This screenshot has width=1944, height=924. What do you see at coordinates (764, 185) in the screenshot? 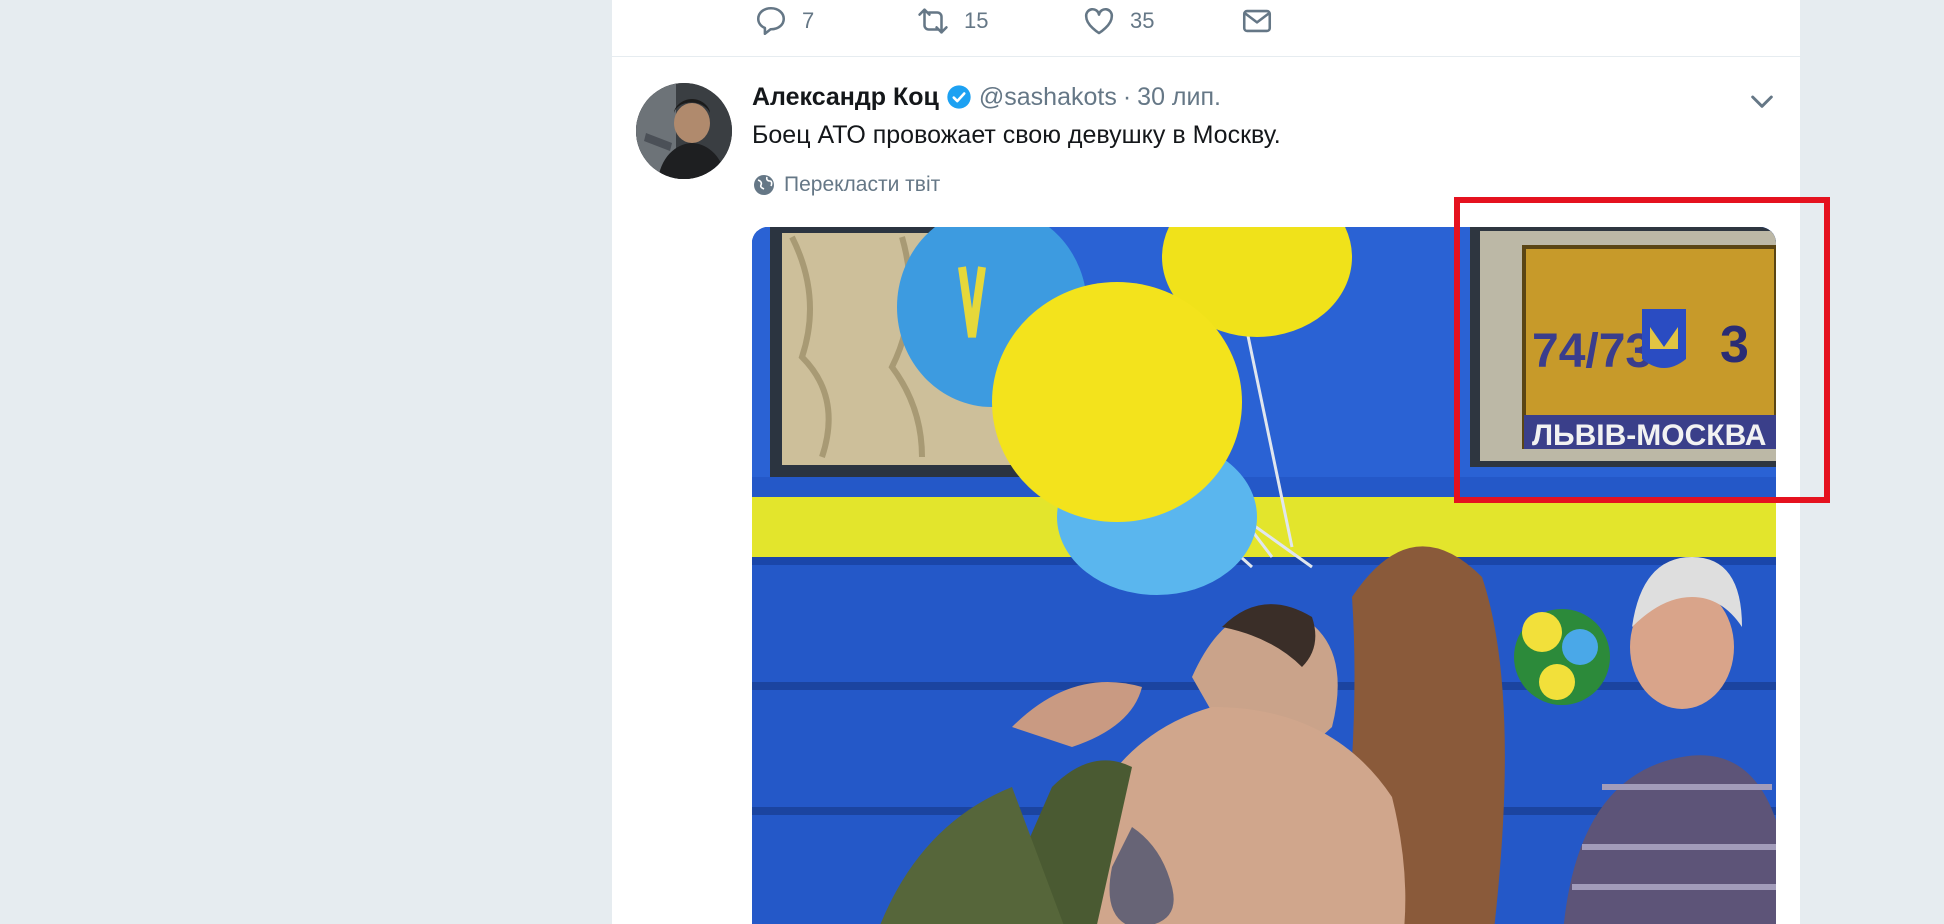
I see `globe-icon` at bounding box center [764, 185].